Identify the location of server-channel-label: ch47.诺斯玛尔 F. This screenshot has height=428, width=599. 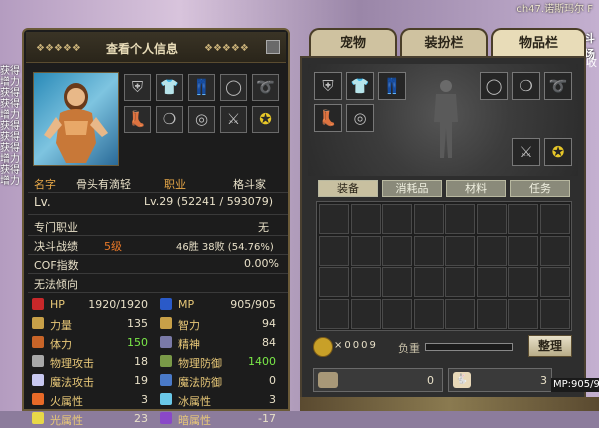
(554, 9).